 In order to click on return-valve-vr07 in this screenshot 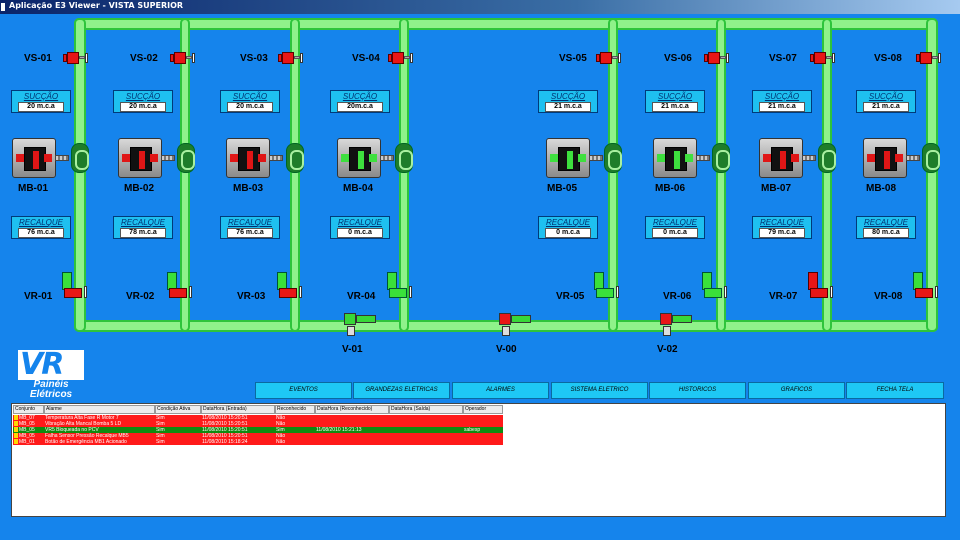, I will do `click(823, 288)`.